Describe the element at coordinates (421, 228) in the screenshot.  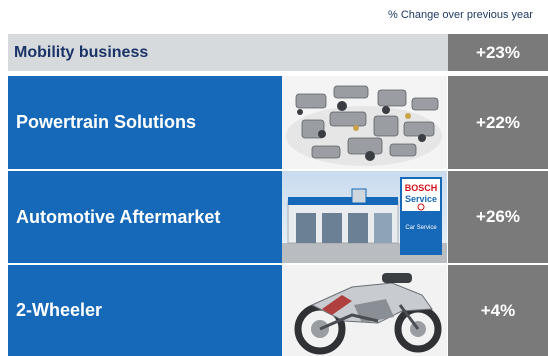
I see `sign-car-service-text: Car Service` at that location.